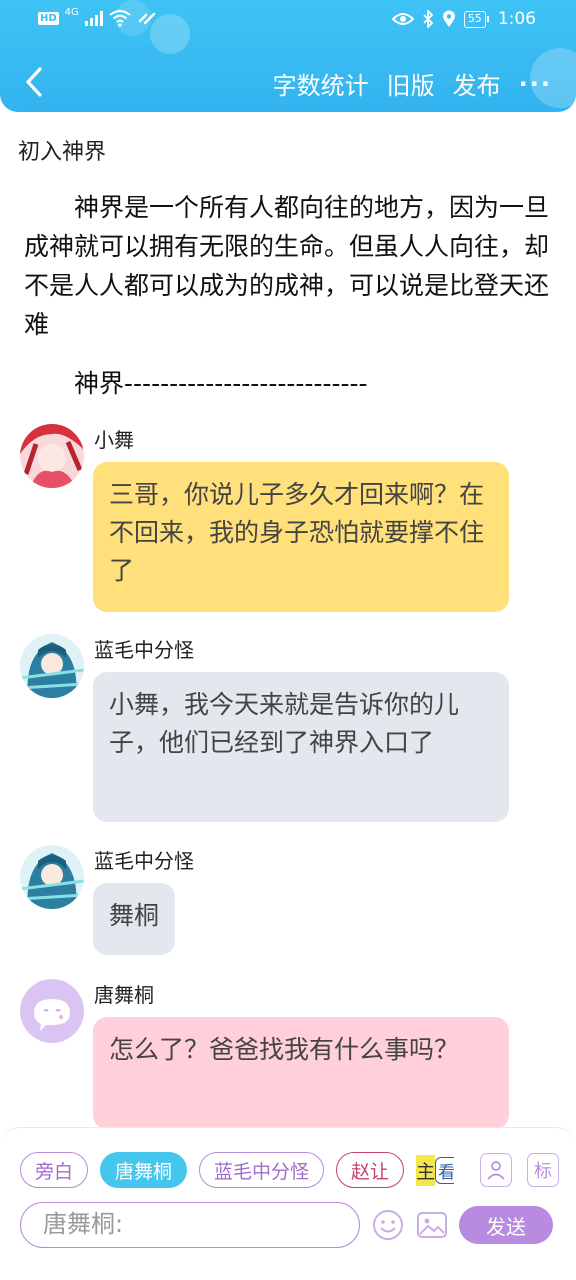  I want to click on message-bubble: 怎么了？爸爸找我有什么事吗？, so click(301, 1073).